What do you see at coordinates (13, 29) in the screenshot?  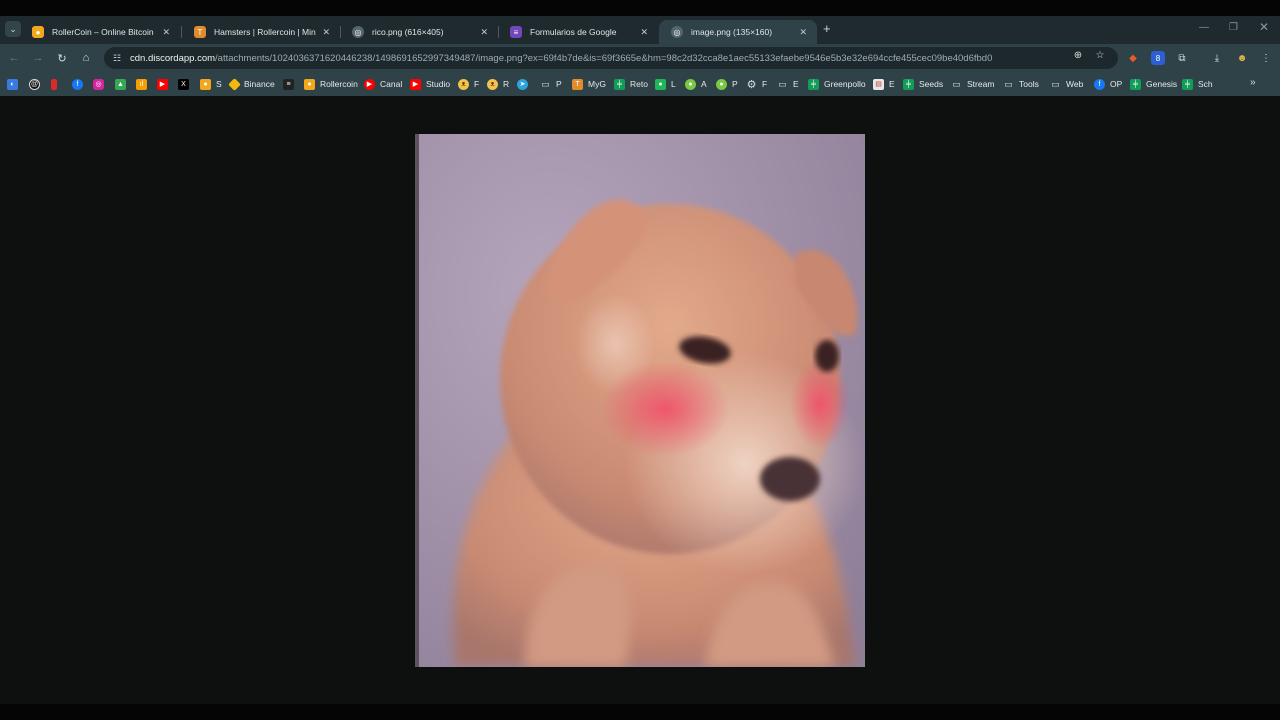 I see `tab-search-button: ⌄` at bounding box center [13, 29].